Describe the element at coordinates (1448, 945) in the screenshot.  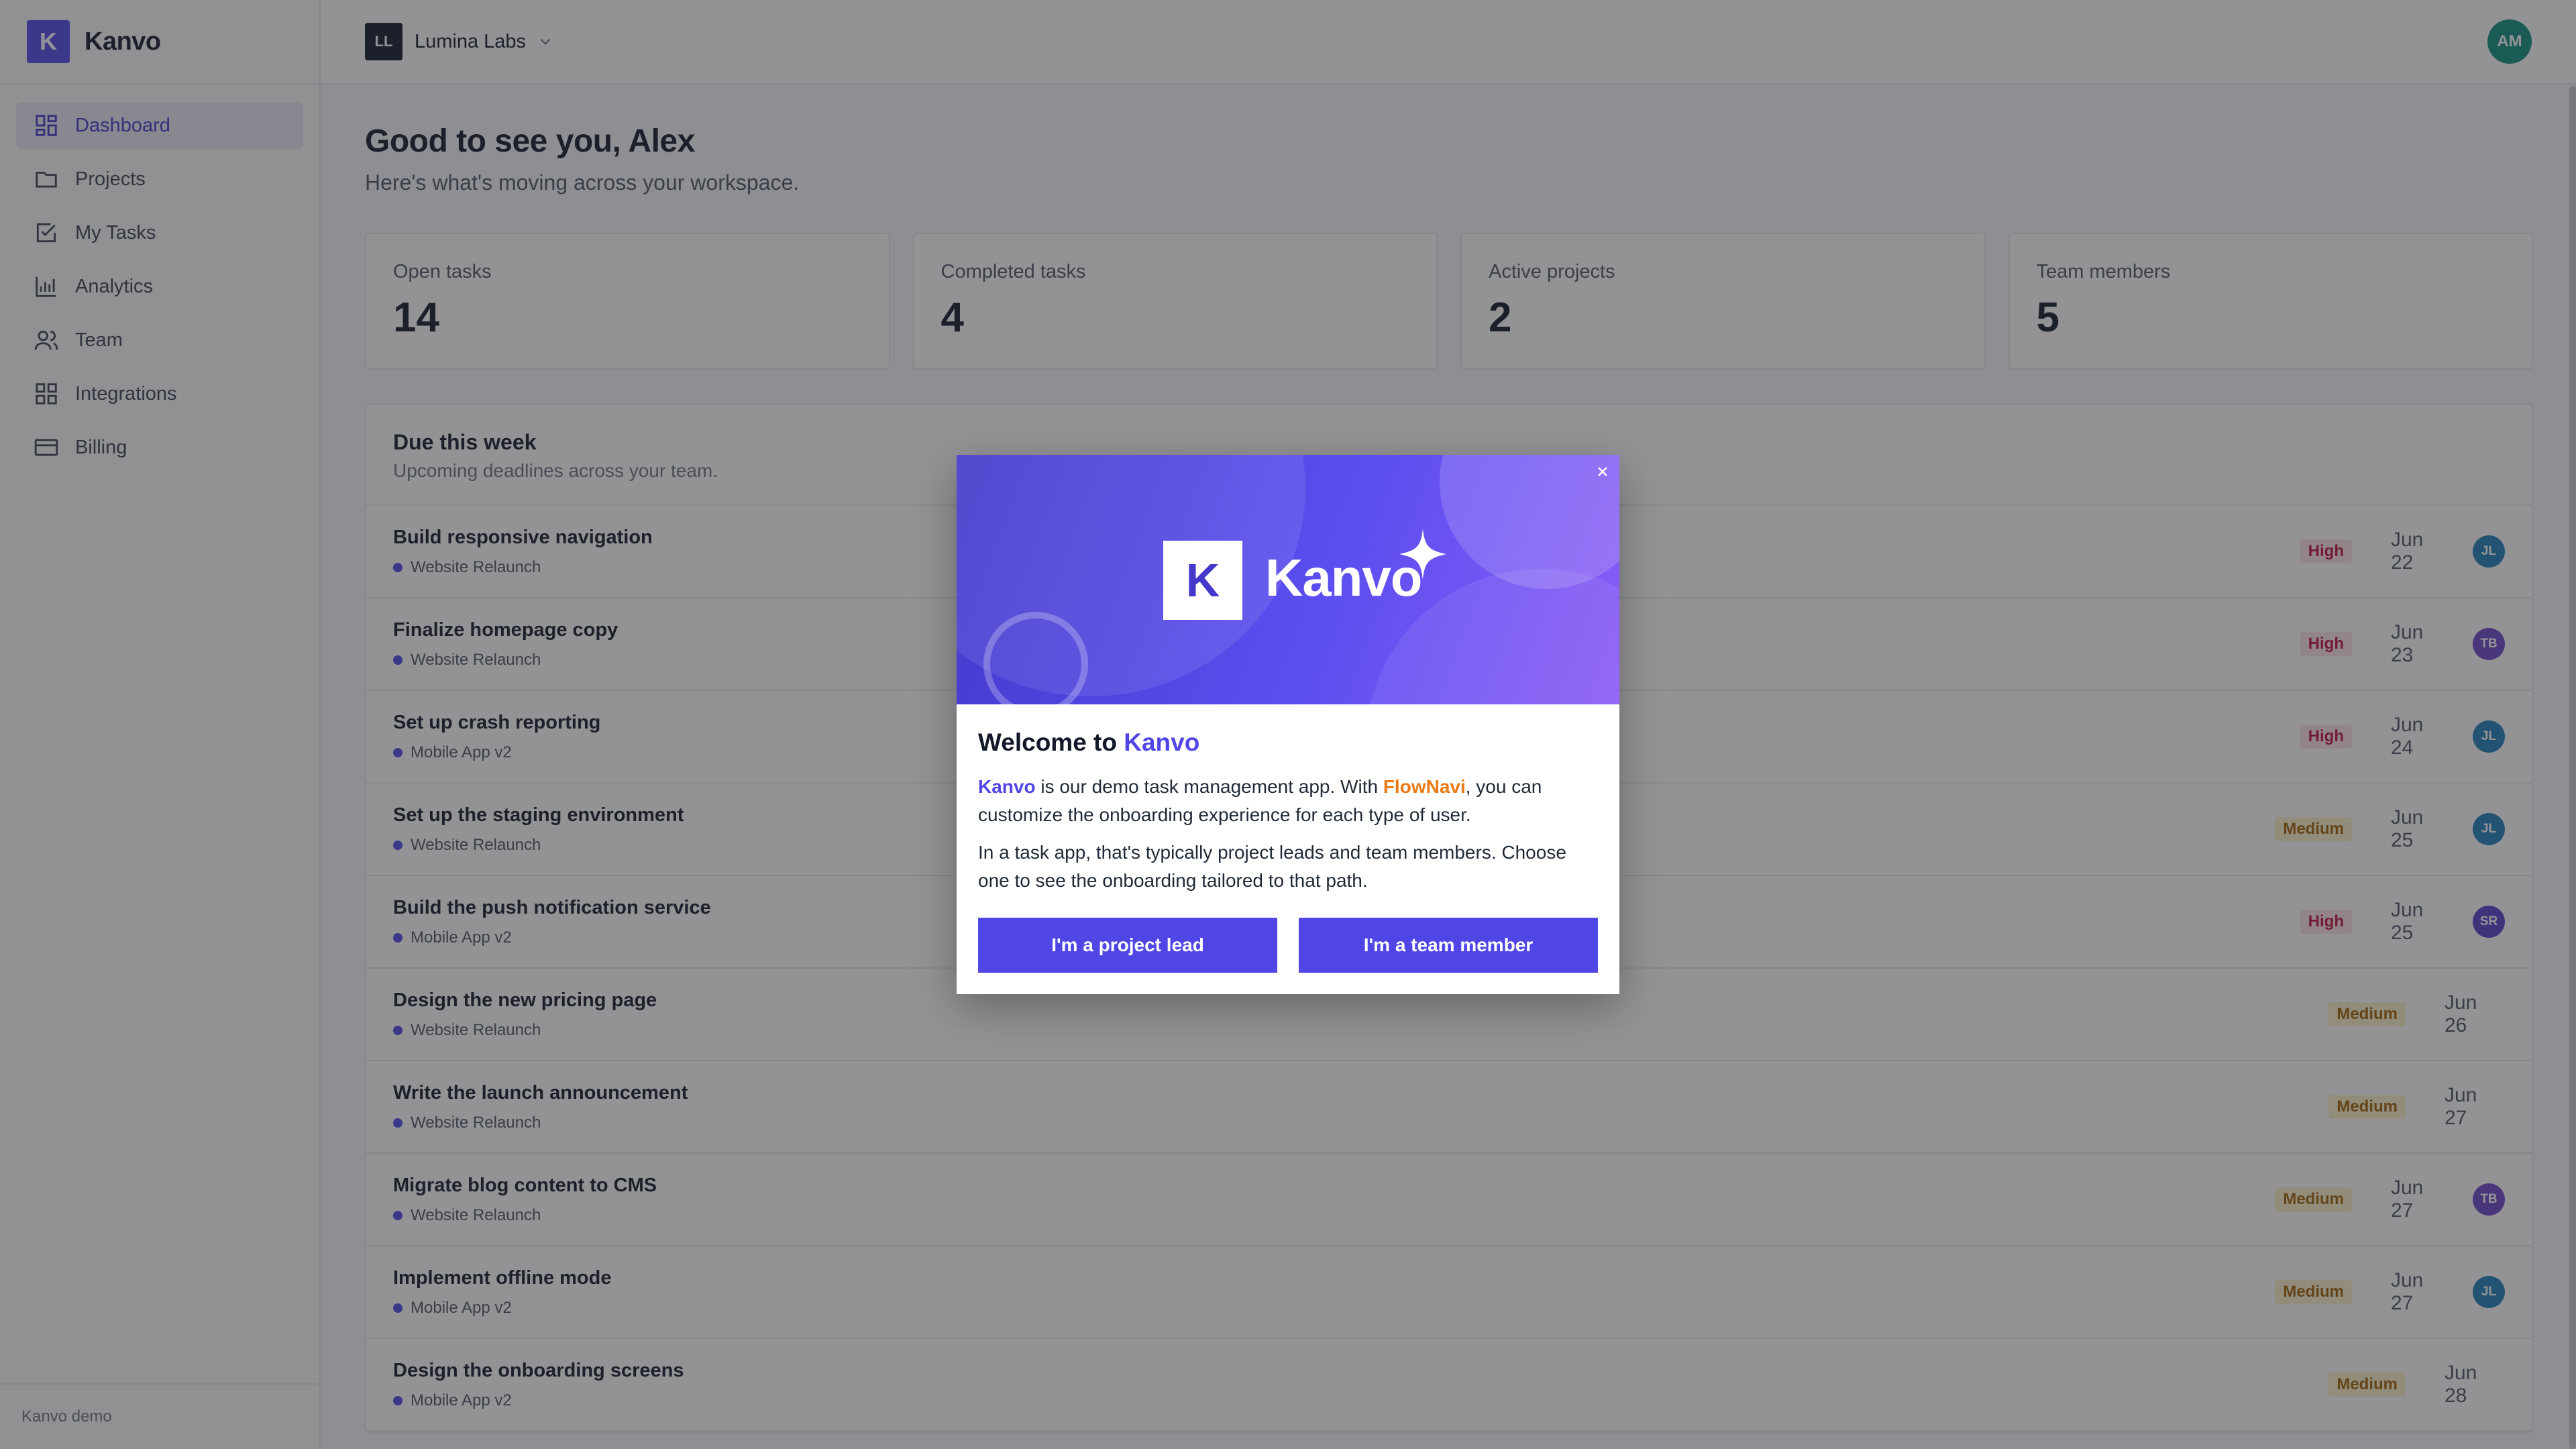
I see `team-member-button: I'm a team member` at that location.